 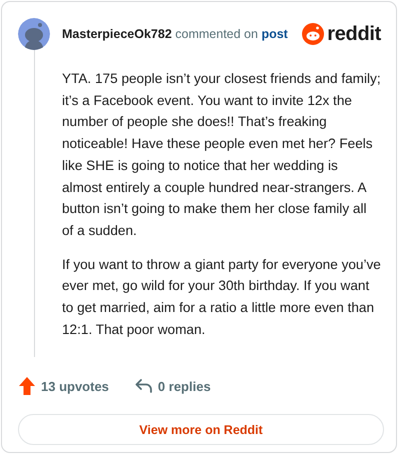 What do you see at coordinates (313, 34) in the screenshot?
I see `snoo-logo-icon` at bounding box center [313, 34].